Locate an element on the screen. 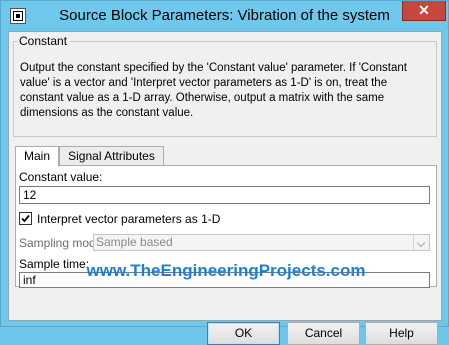  sampling-mode-select: Sample based is located at coordinates (261, 242).